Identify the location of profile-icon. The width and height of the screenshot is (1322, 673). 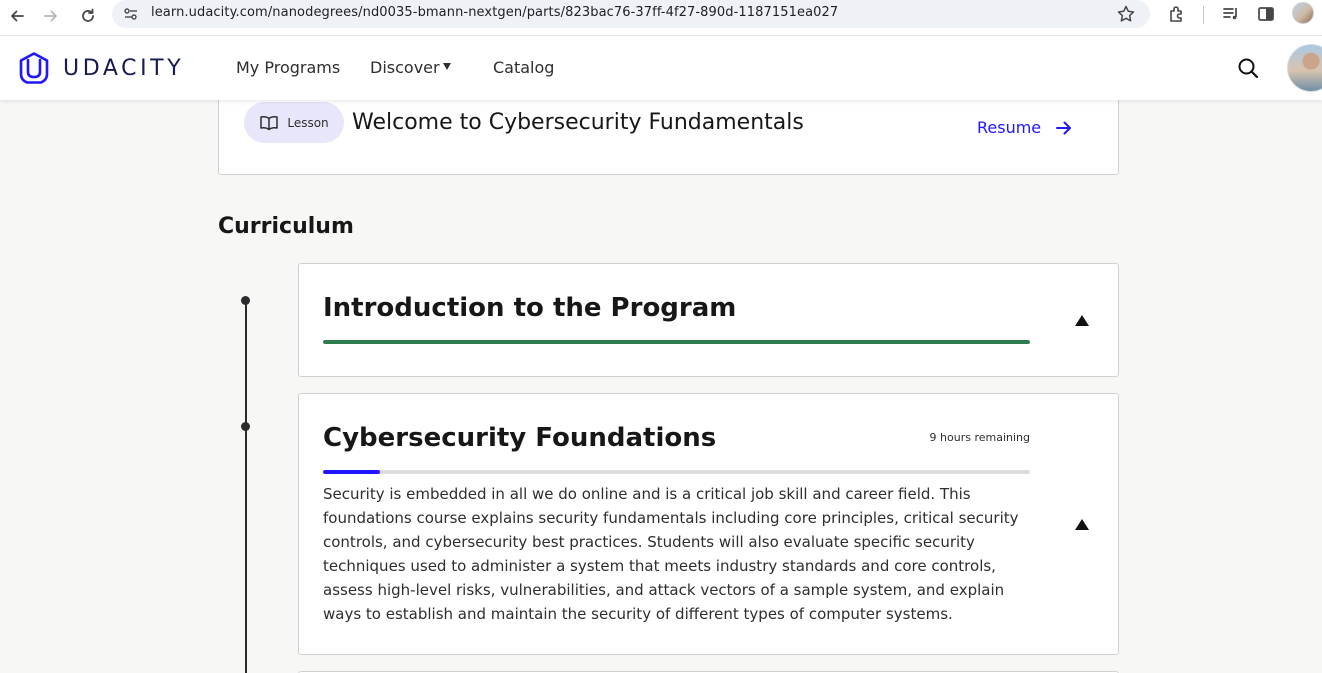
(1303, 13).